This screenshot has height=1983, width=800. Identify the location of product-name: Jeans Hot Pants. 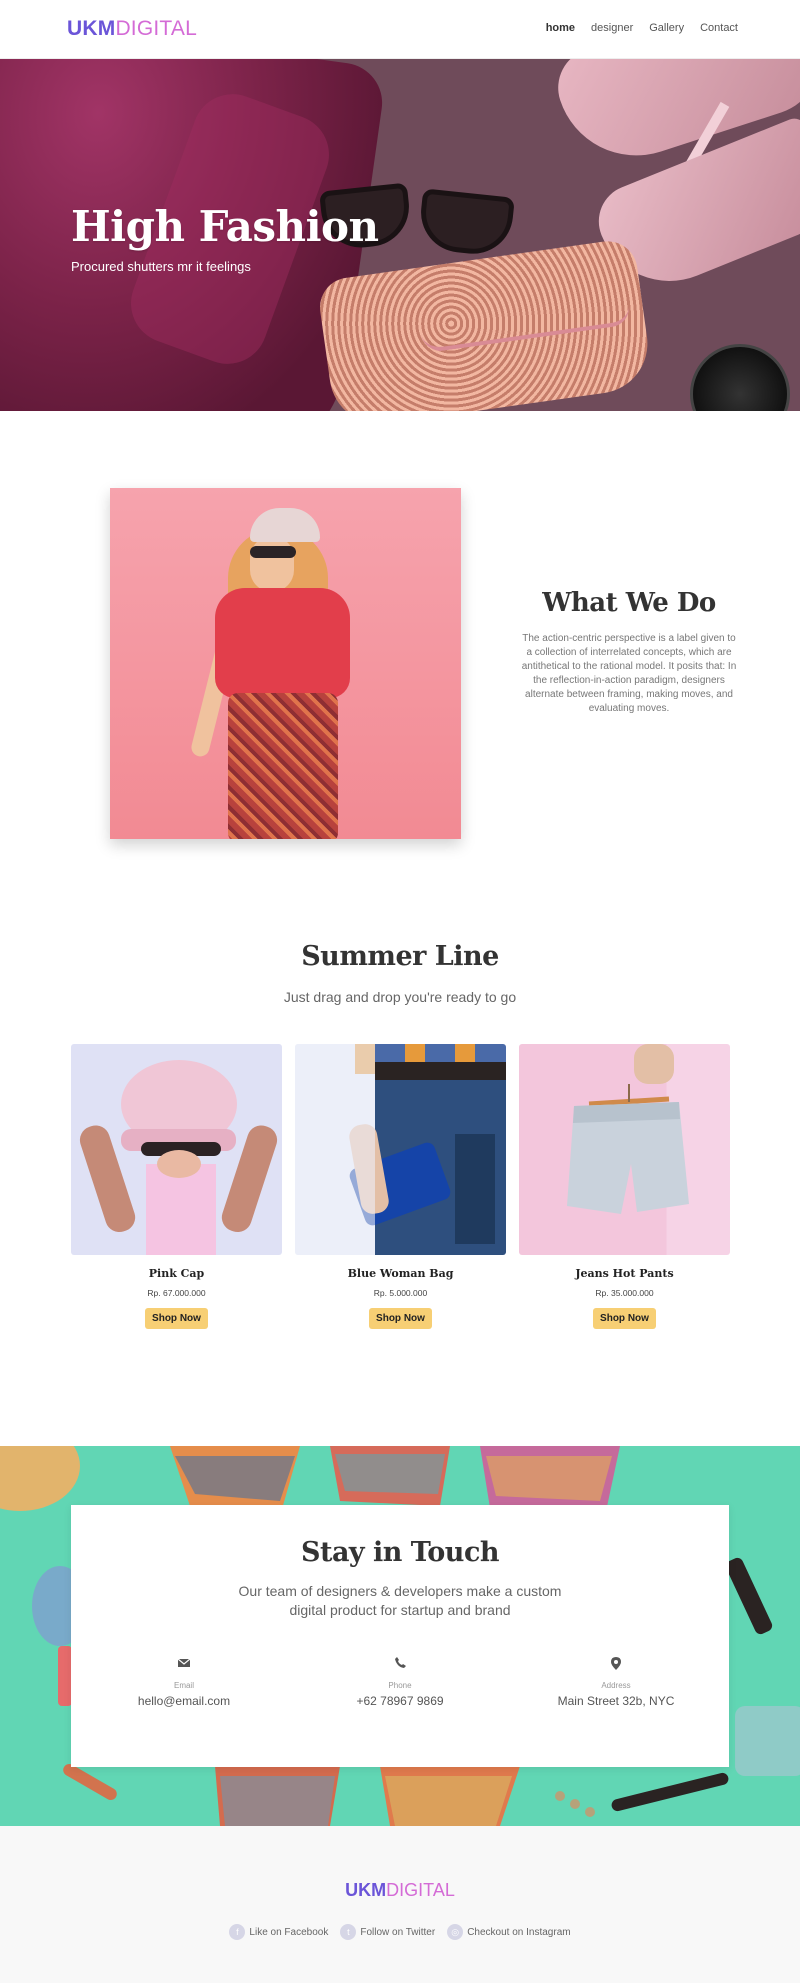
(624, 1273).